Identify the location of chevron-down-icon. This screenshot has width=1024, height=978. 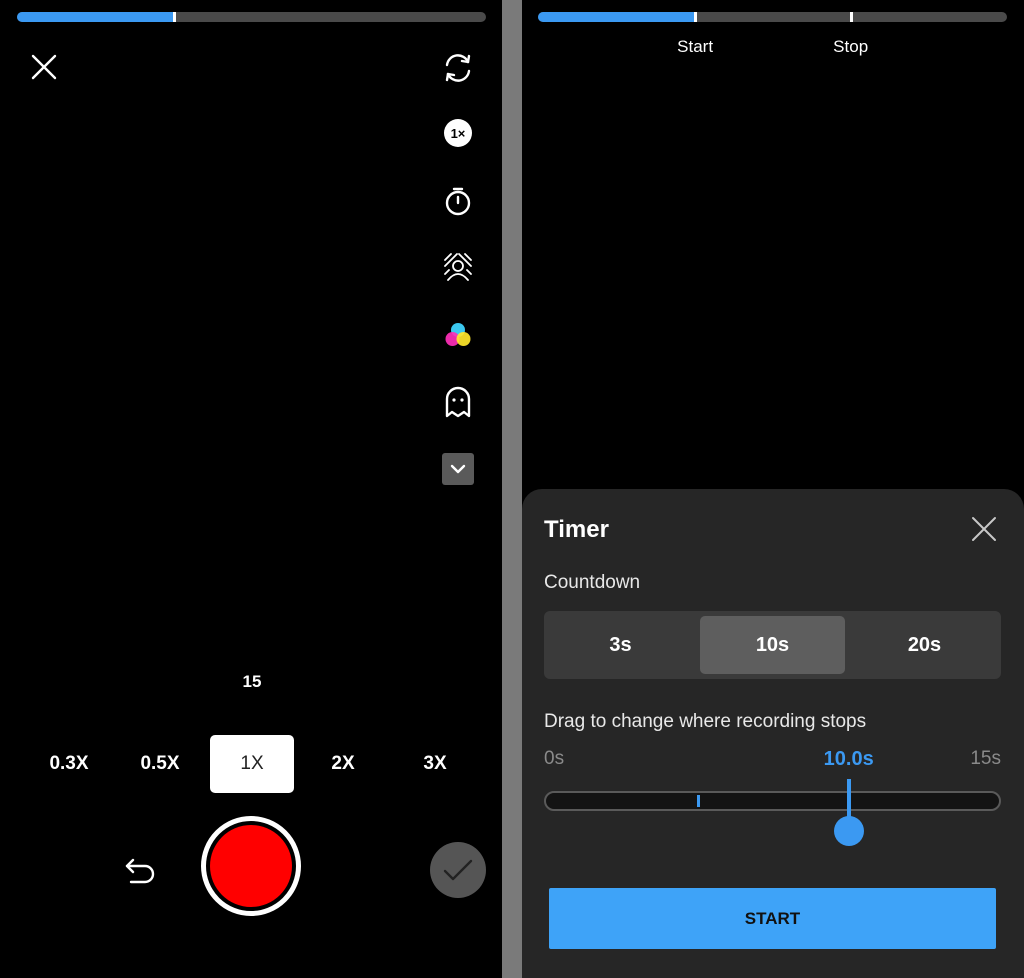
(458, 469).